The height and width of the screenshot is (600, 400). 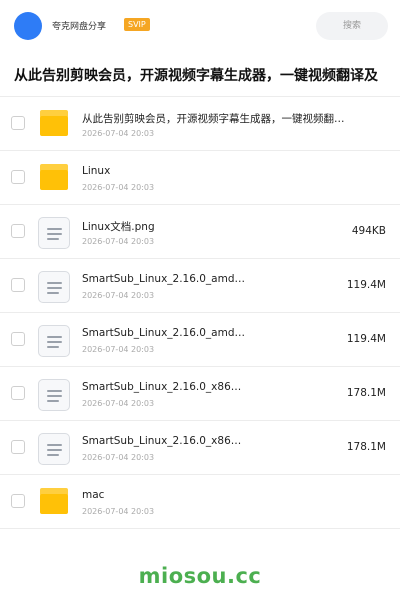 I want to click on file-row: Linux文档.png 2026-07-04 20:03 494KB, so click(x=200, y=232).